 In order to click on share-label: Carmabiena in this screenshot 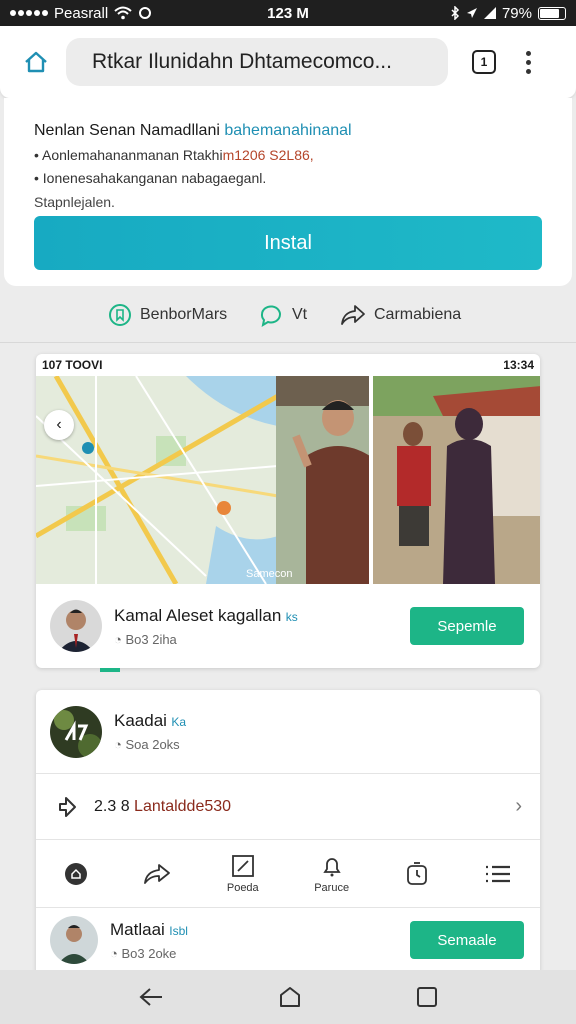, I will do `click(418, 314)`.